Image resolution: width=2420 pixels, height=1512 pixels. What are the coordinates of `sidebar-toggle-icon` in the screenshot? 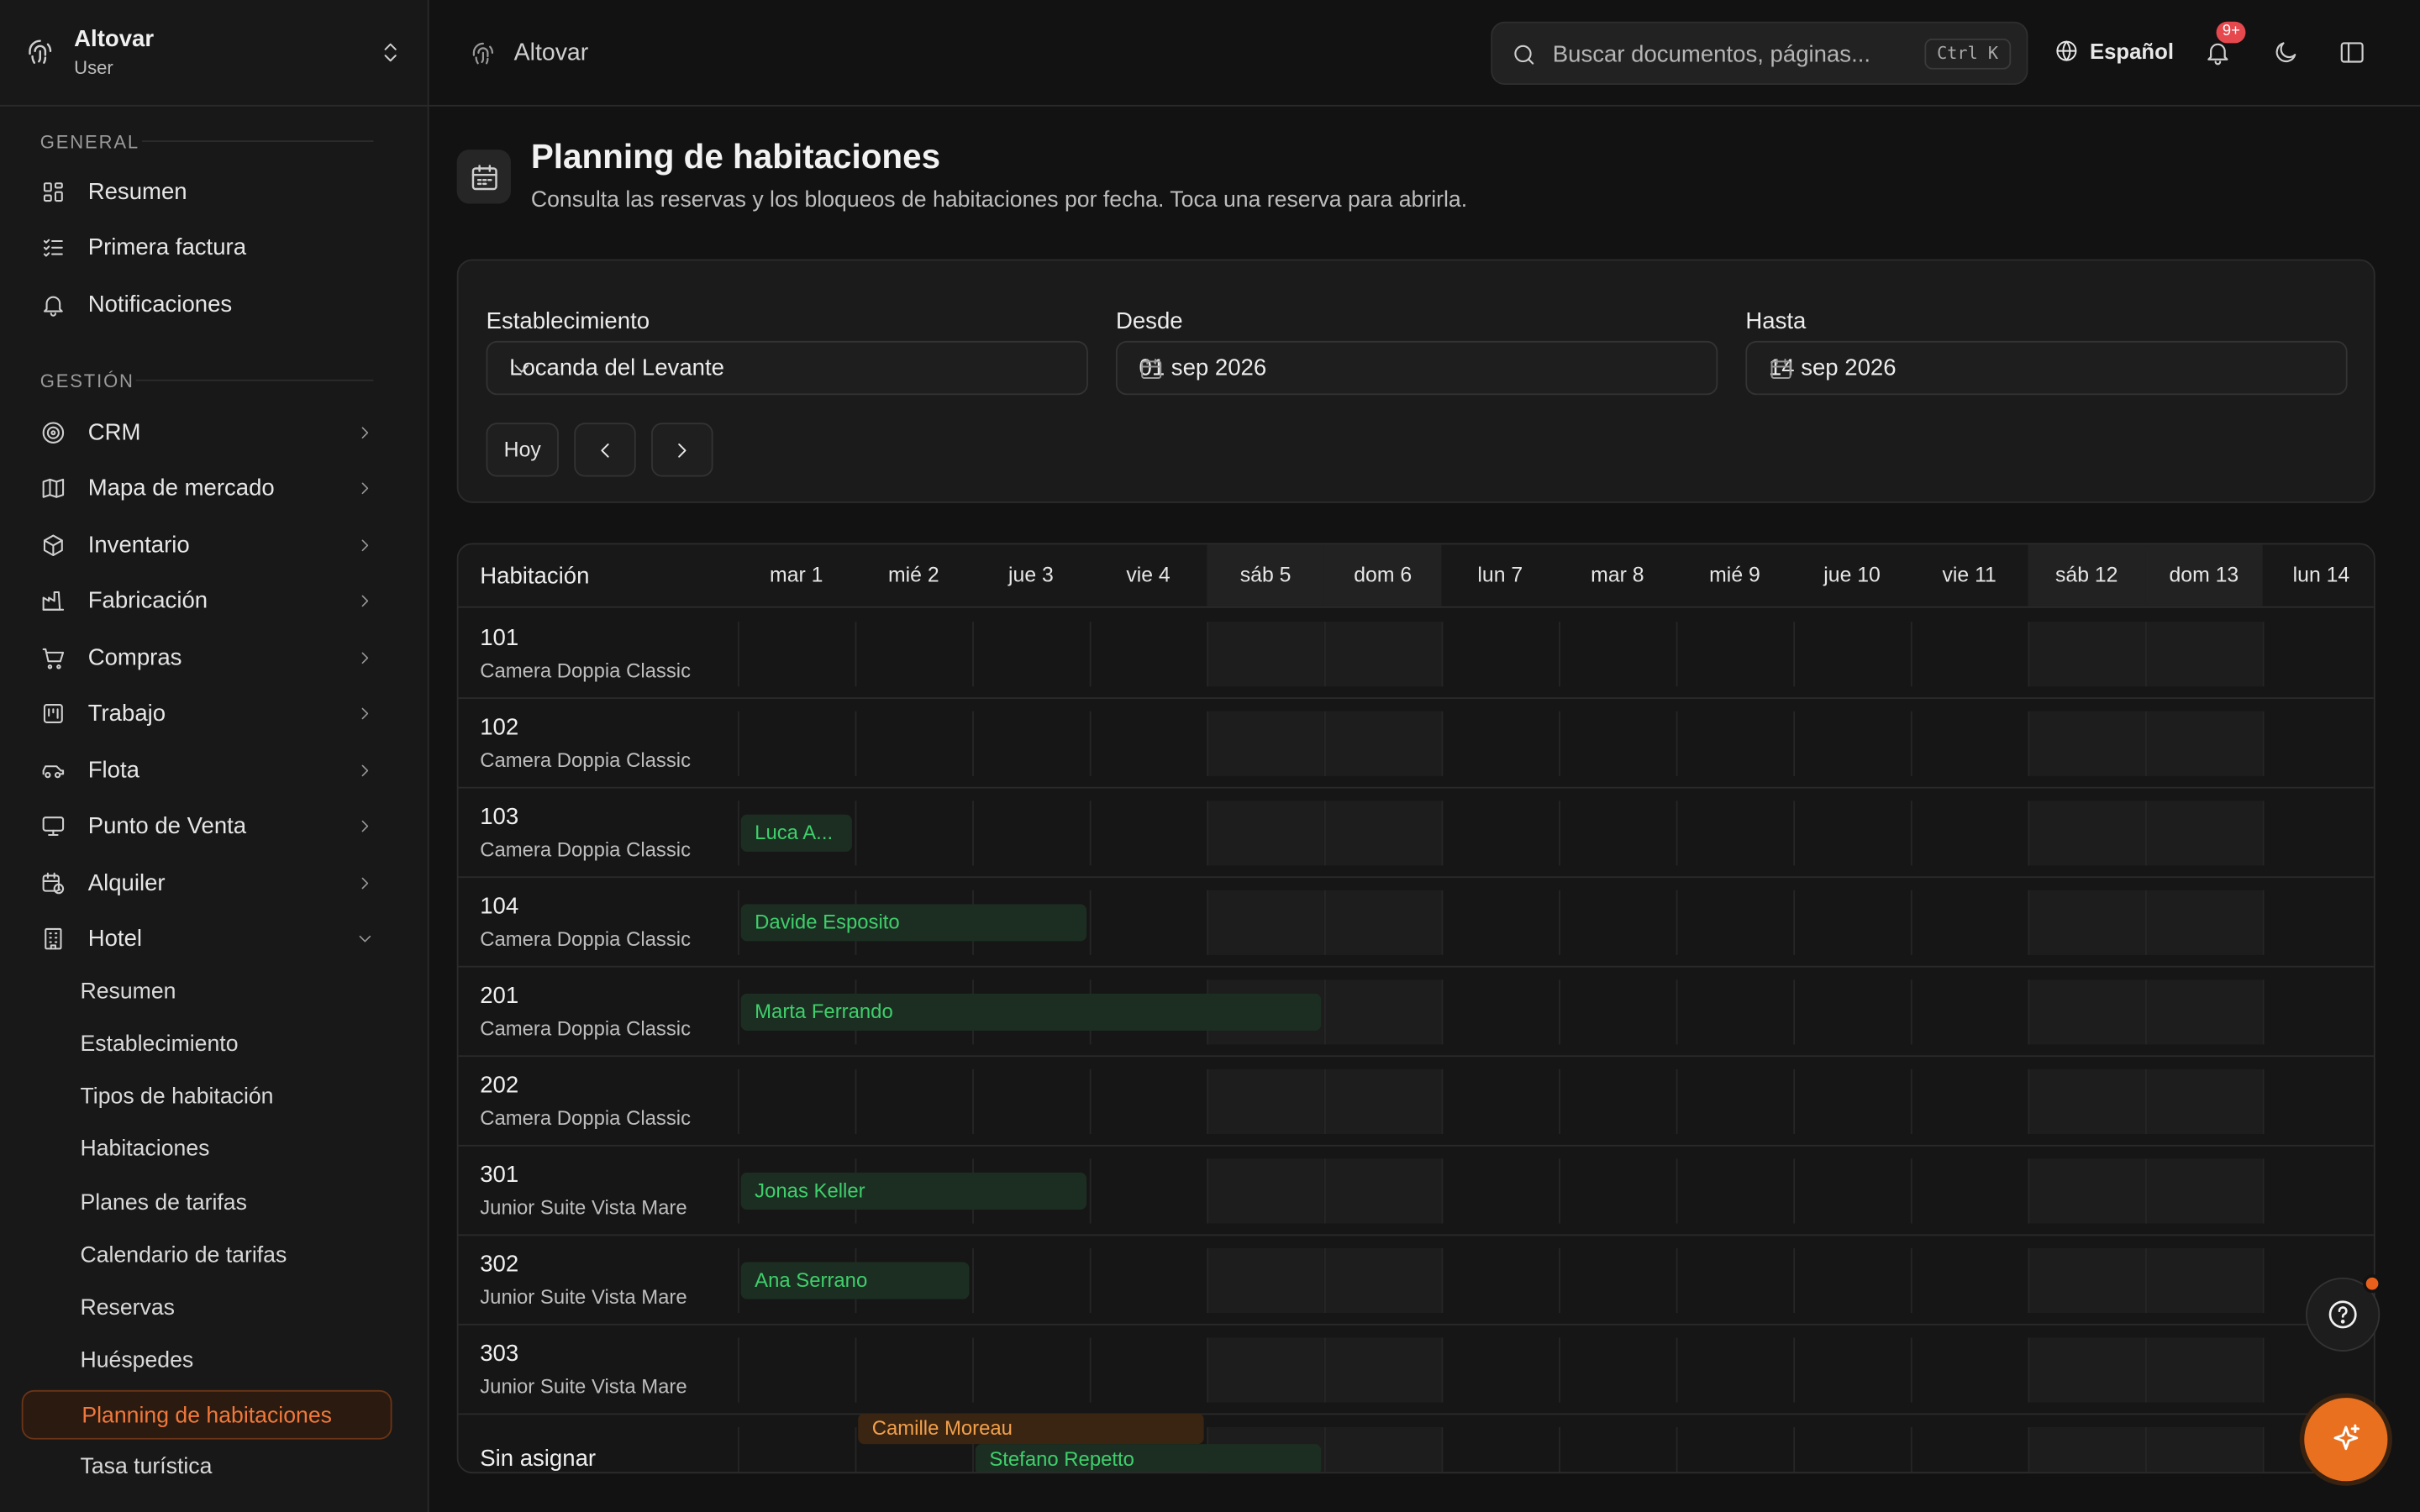 It's located at (2352, 52).